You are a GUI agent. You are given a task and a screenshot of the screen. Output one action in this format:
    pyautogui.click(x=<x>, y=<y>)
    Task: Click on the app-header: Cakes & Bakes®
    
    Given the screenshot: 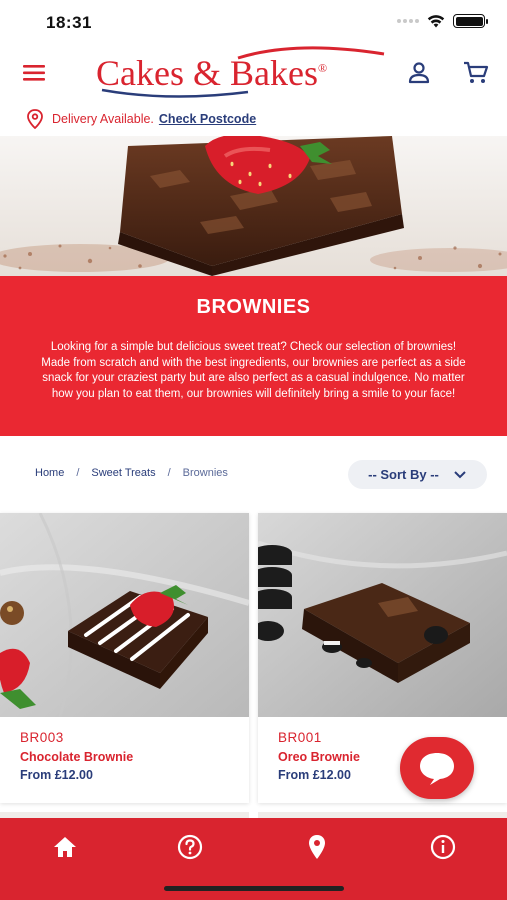 What is the action you would take?
    pyautogui.click(x=253, y=74)
    